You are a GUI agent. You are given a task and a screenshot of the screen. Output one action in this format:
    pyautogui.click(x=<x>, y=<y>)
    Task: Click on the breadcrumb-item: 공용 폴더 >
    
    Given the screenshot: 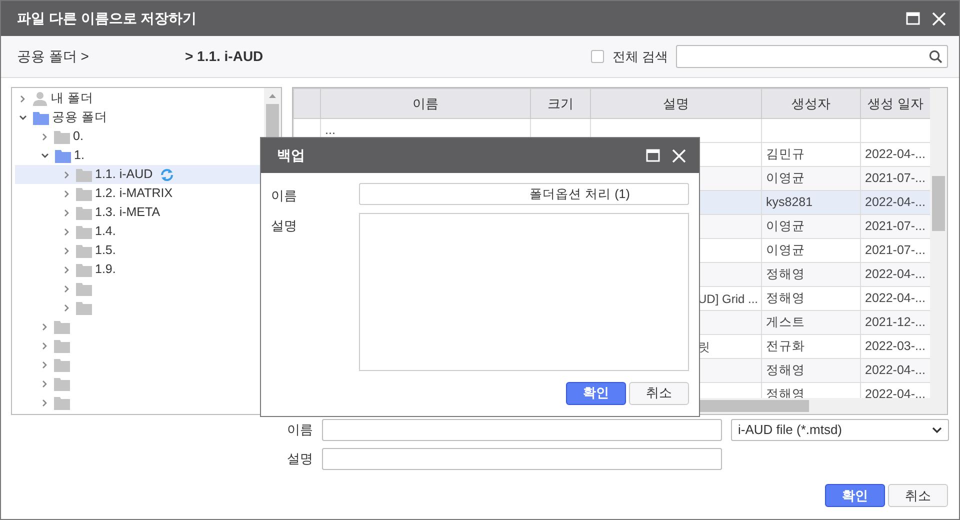 What is the action you would take?
    pyautogui.click(x=53, y=56)
    